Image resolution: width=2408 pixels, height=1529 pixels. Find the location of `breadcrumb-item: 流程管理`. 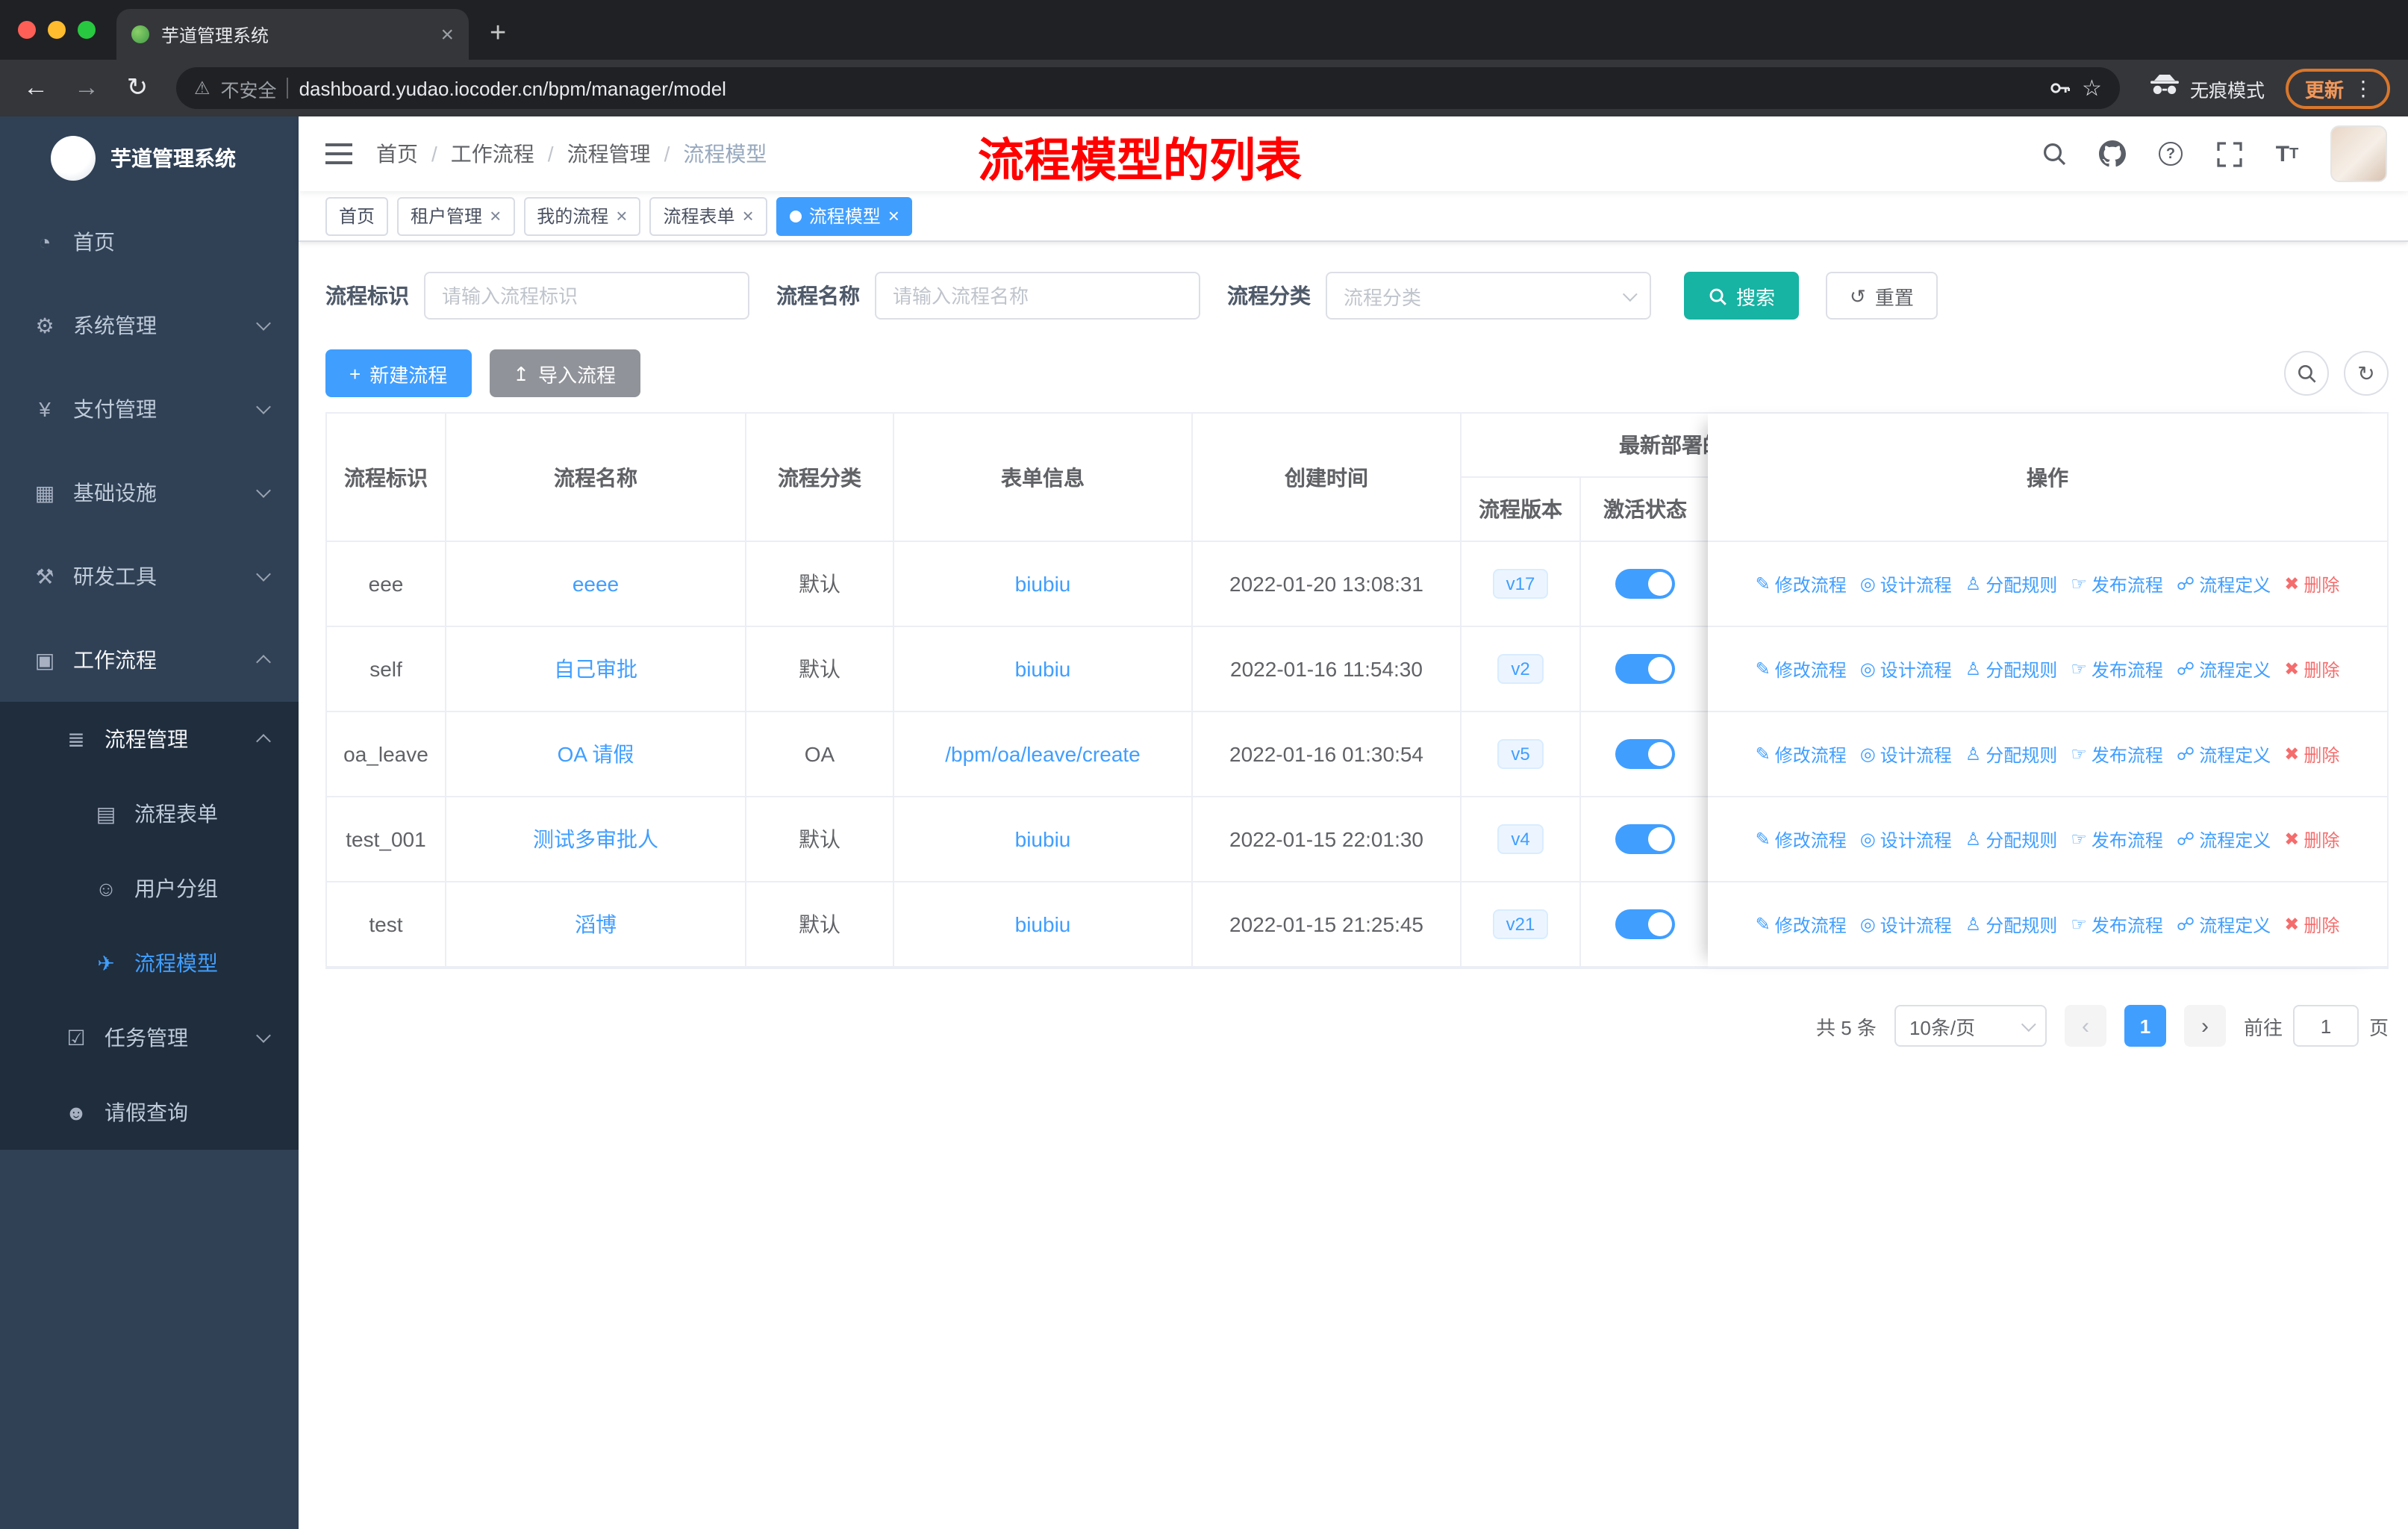

breadcrumb-item: 流程管理 is located at coordinates (609, 154).